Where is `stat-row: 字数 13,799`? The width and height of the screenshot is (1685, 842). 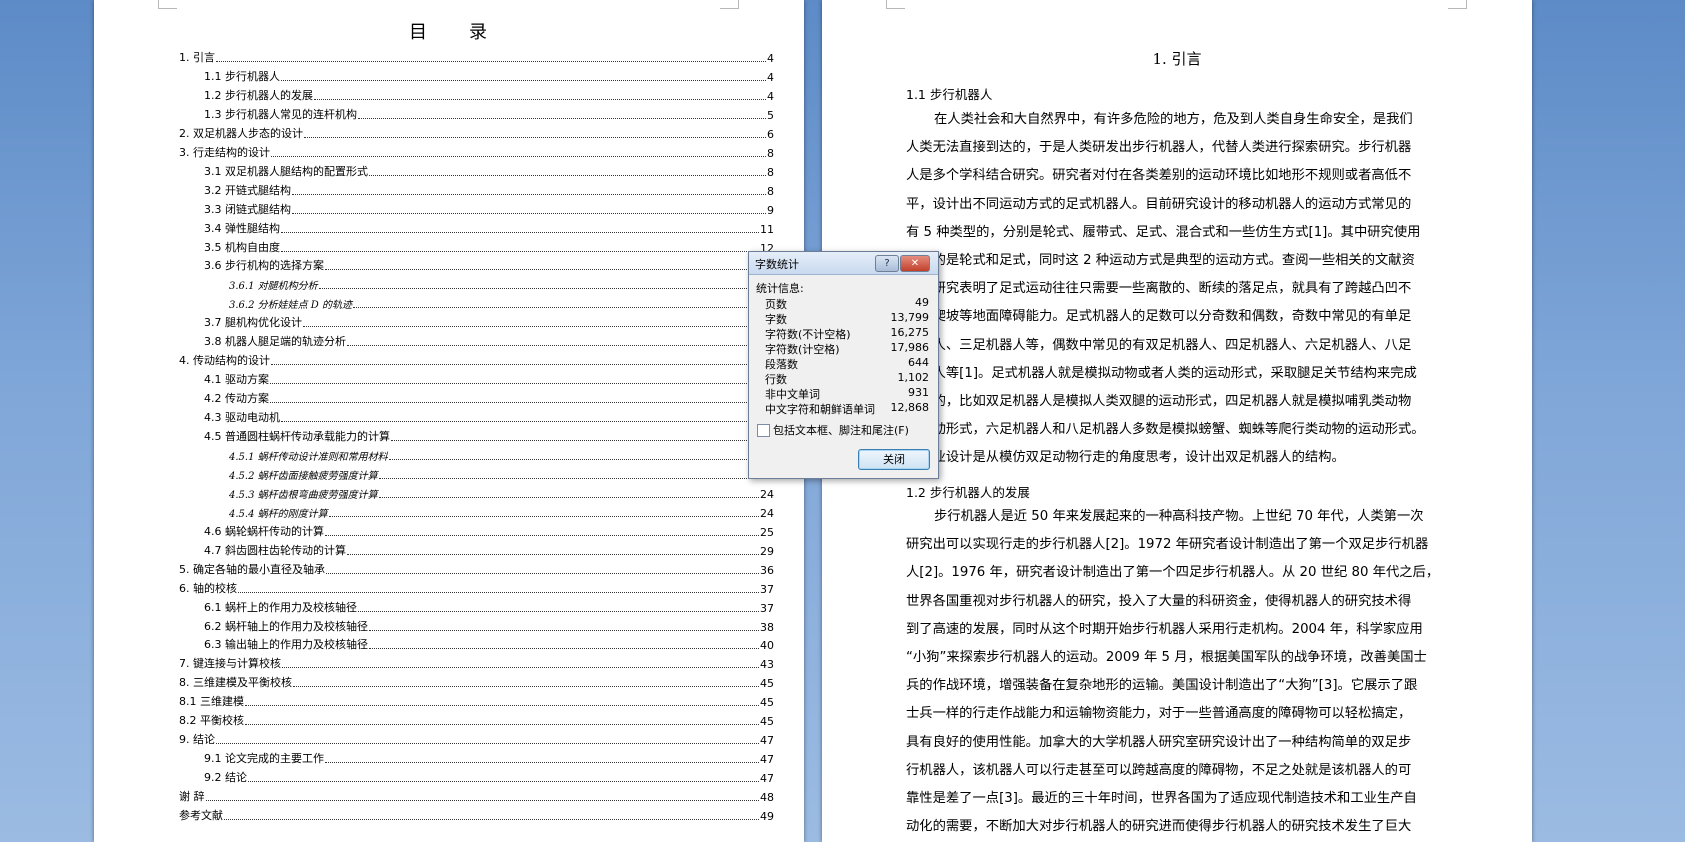 stat-row: 字数 13,799 is located at coordinates (847, 318).